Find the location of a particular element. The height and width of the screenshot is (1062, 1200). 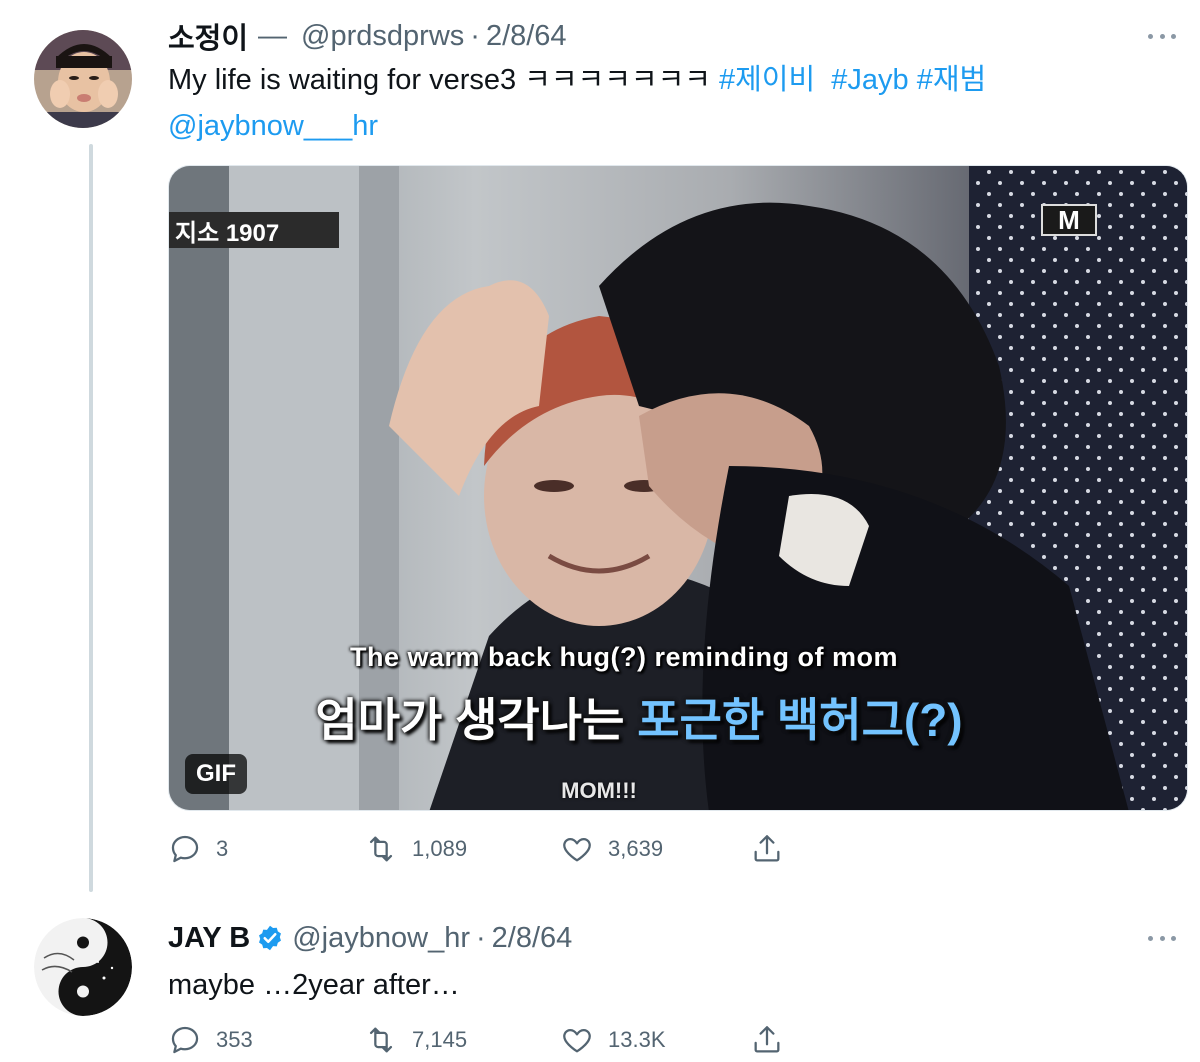

subtitle-bottom: MOM!!! is located at coordinates (599, 790).